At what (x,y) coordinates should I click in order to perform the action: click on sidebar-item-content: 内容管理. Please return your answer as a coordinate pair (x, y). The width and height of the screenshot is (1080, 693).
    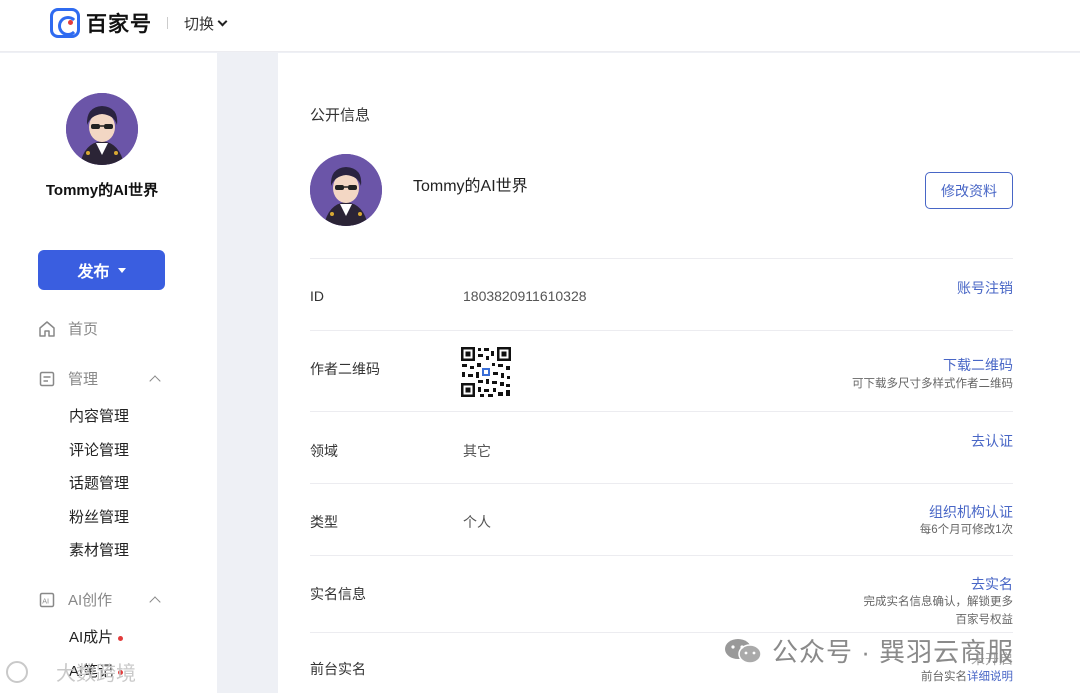
    Looking at the image, I should click on (99, 415).